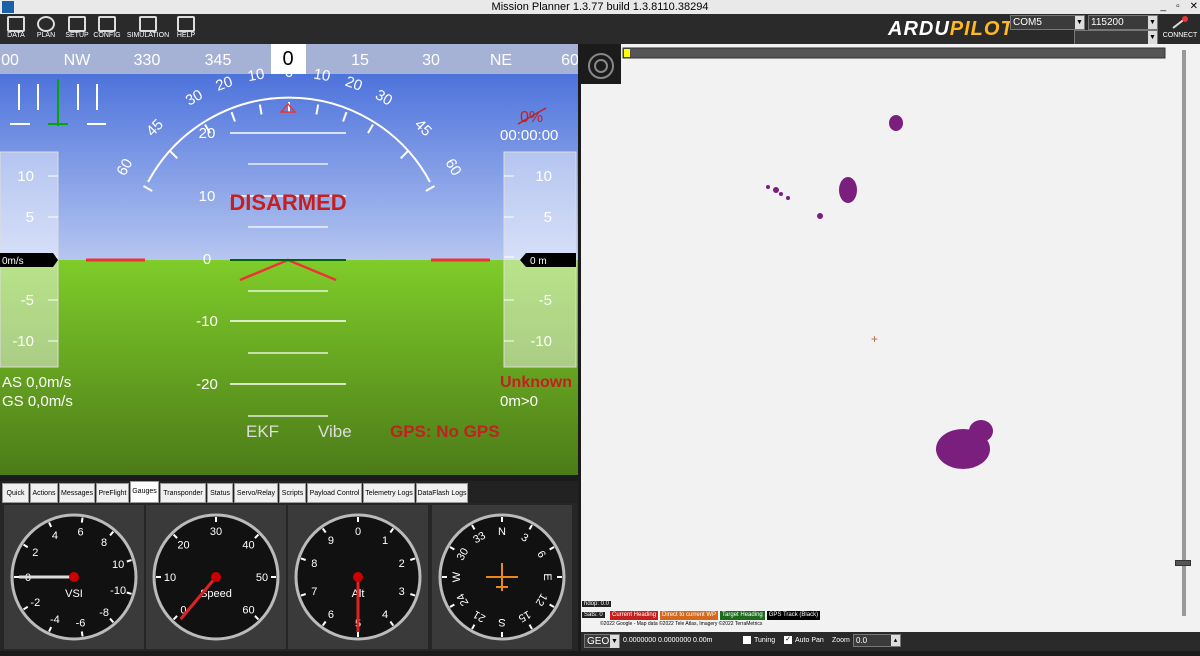 The image size is (1200, 656). Describe the element at coordinates (262, 578) in the screenshot. I see `gauge-tick-label: 50` at that location.